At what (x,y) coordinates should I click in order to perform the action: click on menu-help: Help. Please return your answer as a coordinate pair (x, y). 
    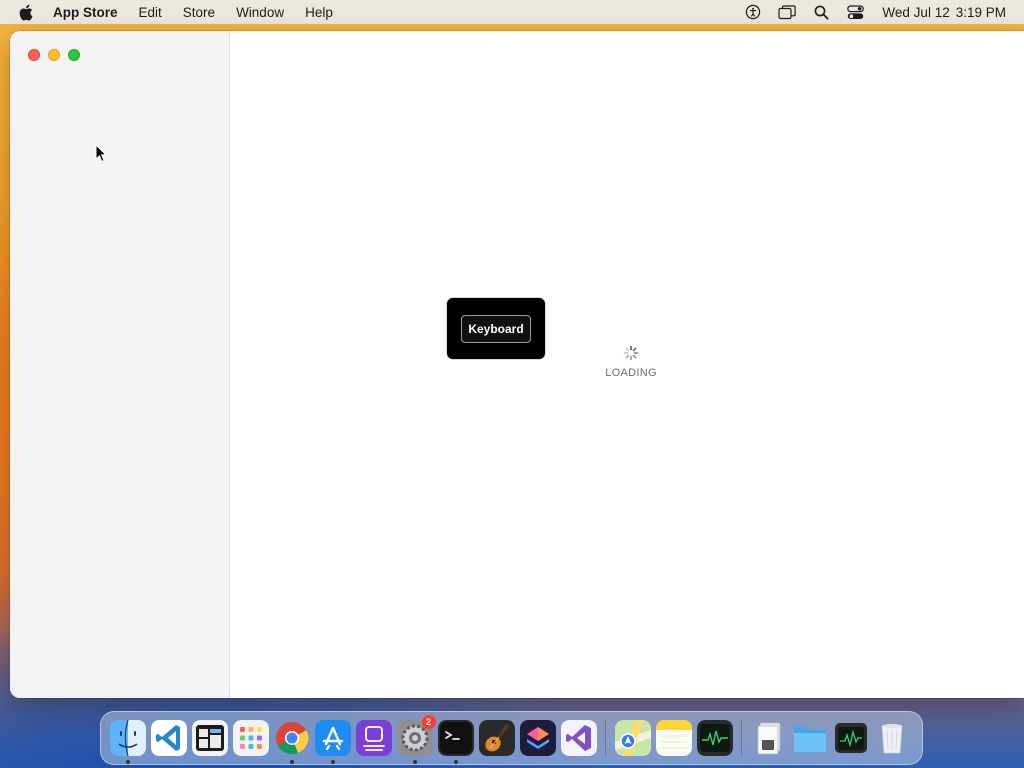
    Looking at the image, I should click on (319, 12).